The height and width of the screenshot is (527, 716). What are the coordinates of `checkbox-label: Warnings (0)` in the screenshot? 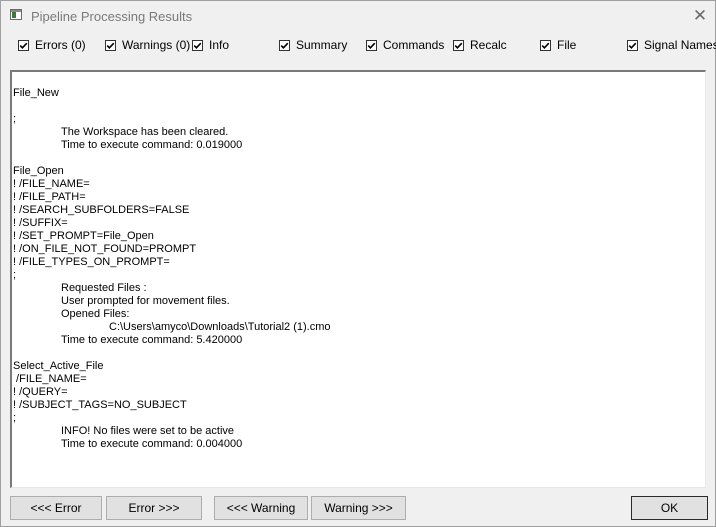 It's located at (156, 45).